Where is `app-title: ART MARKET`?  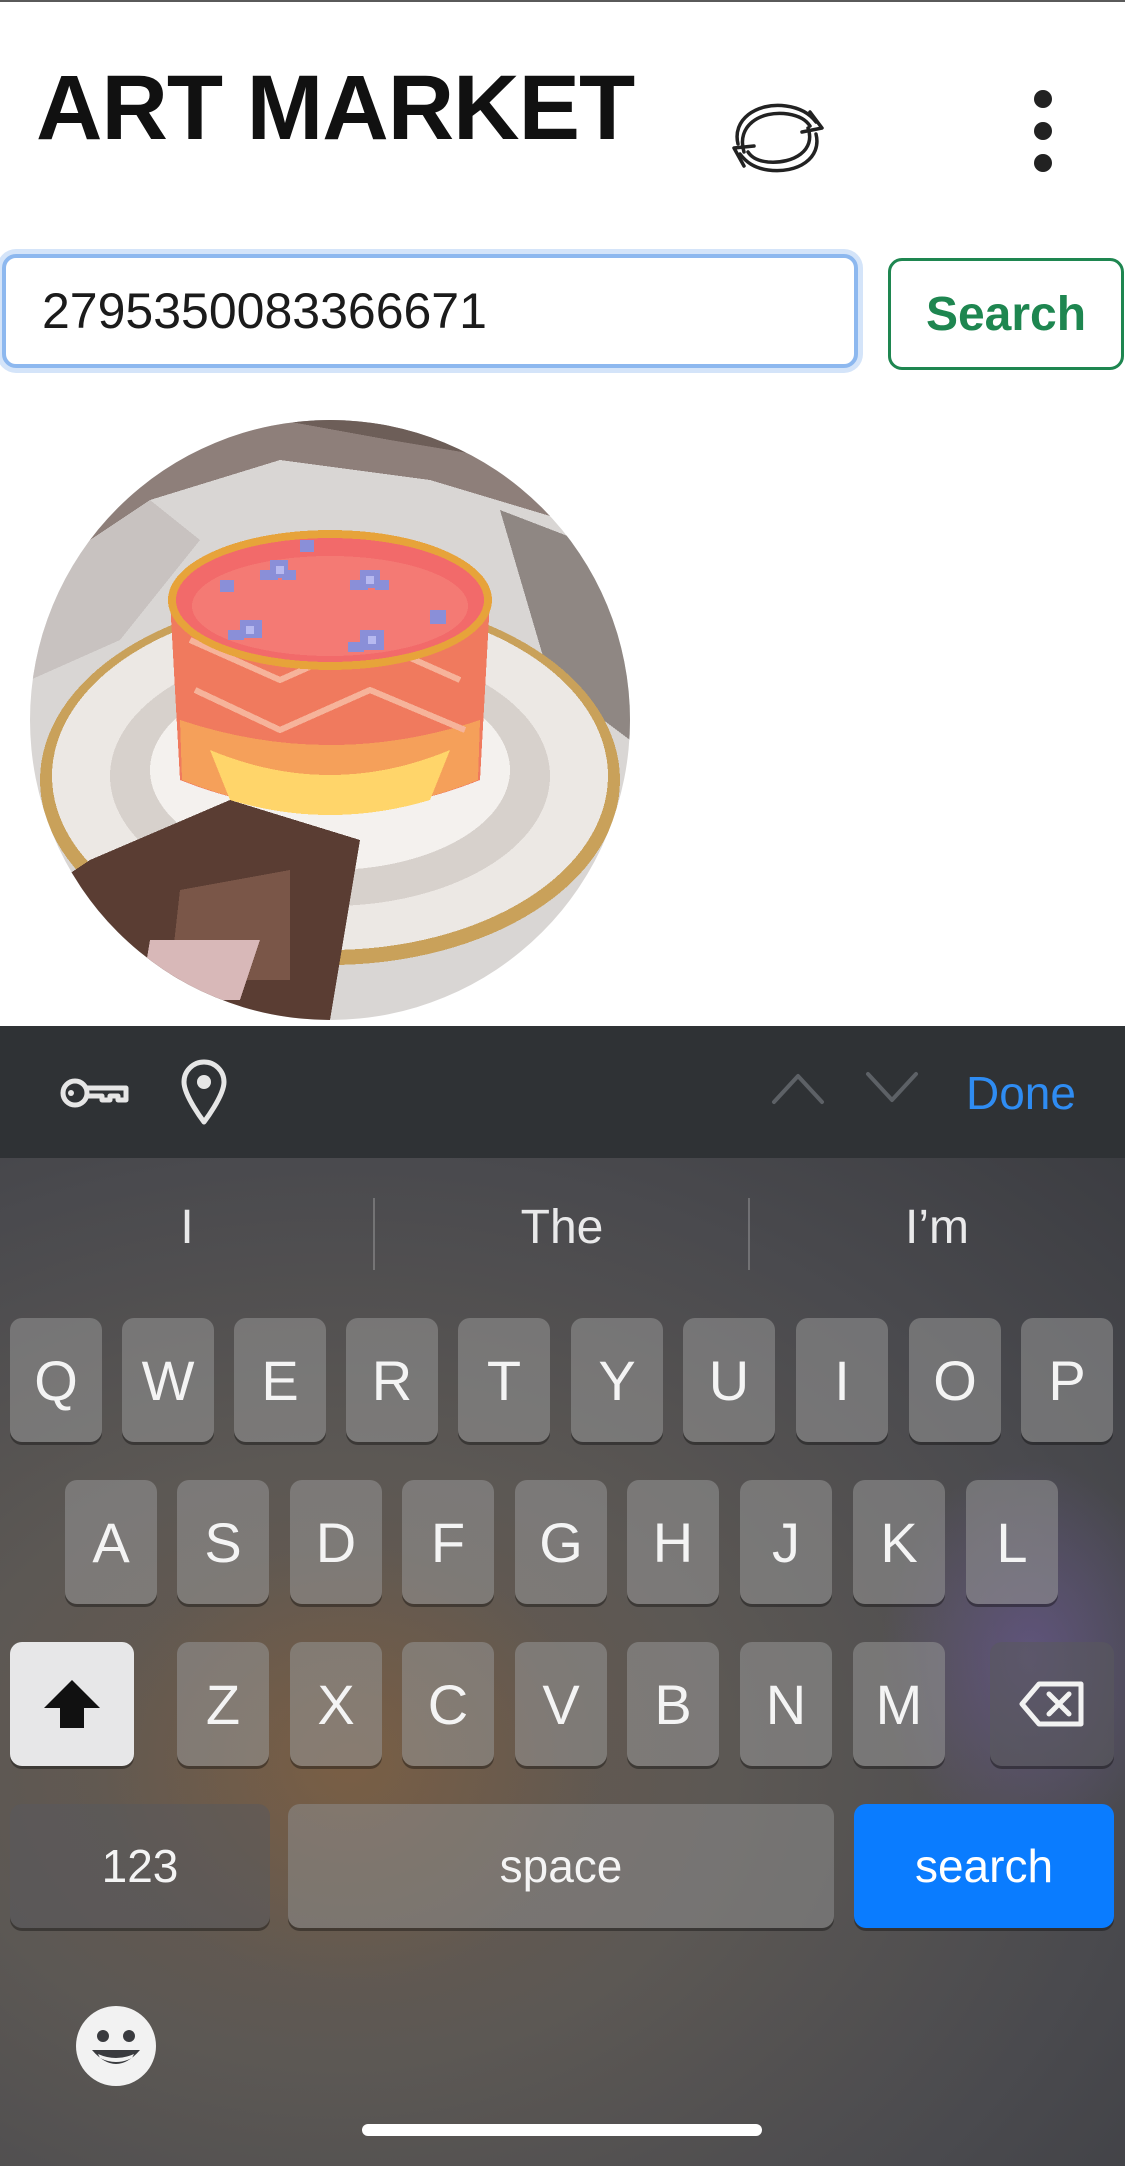 app-title: ART MARKET is located at coordinates (335, 108).